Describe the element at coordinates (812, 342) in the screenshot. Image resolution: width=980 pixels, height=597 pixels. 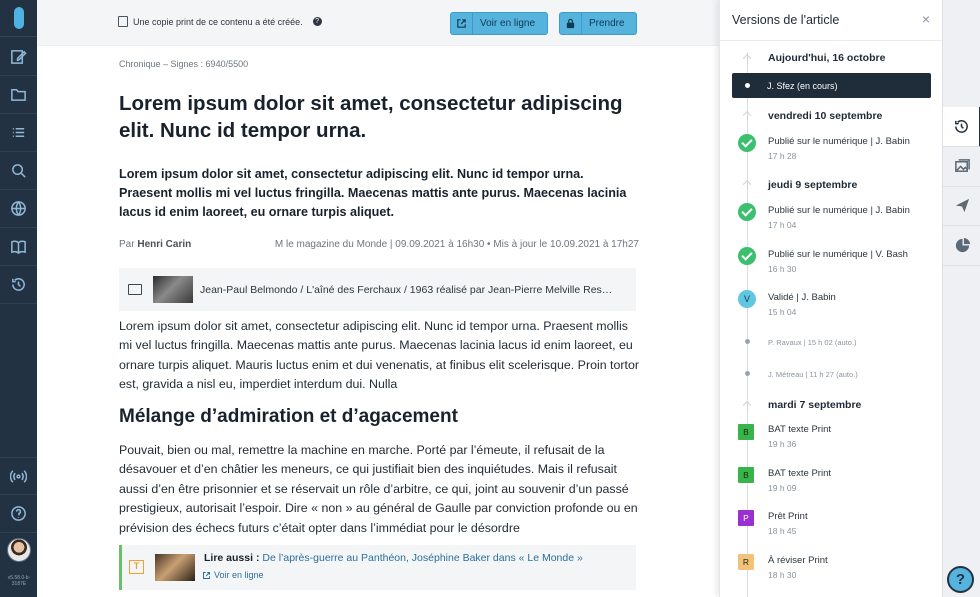
I see `auto-save-entry: P. Ravaux | 15 h 02 (auto.)` at that location.